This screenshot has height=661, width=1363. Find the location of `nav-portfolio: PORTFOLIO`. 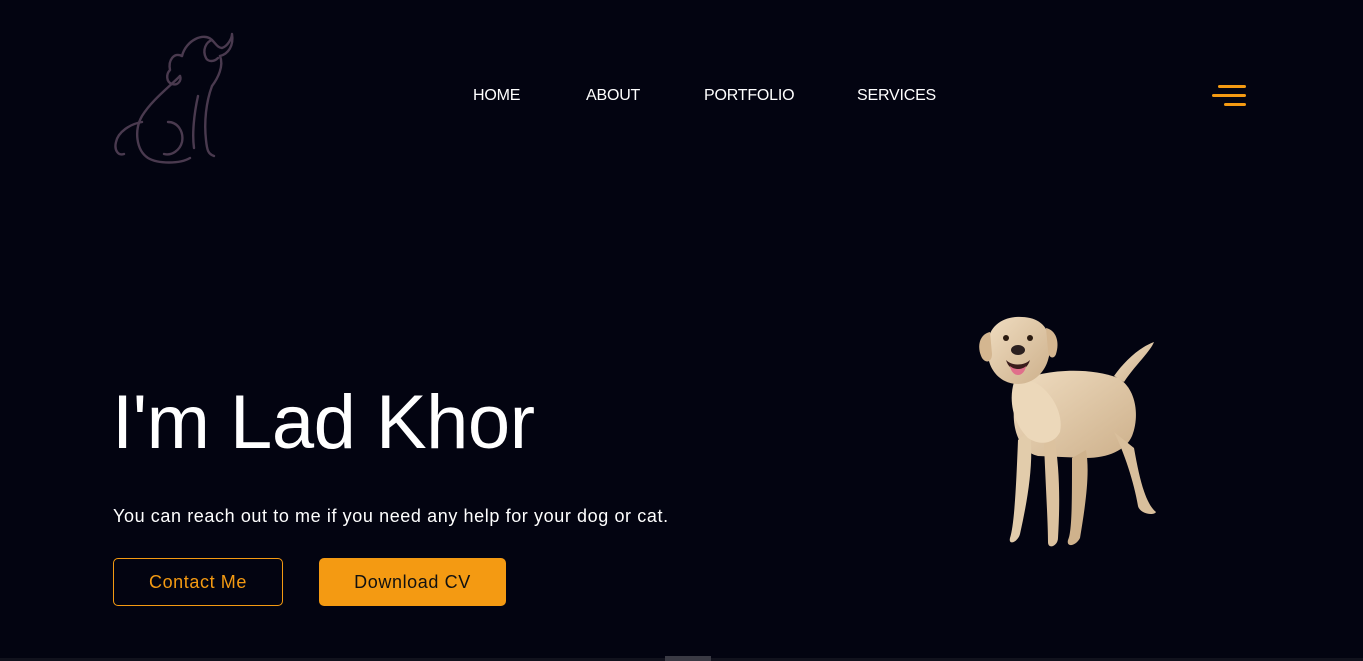

nav-portfolio: PORTFOLIO is located at coordinates (749, 96).